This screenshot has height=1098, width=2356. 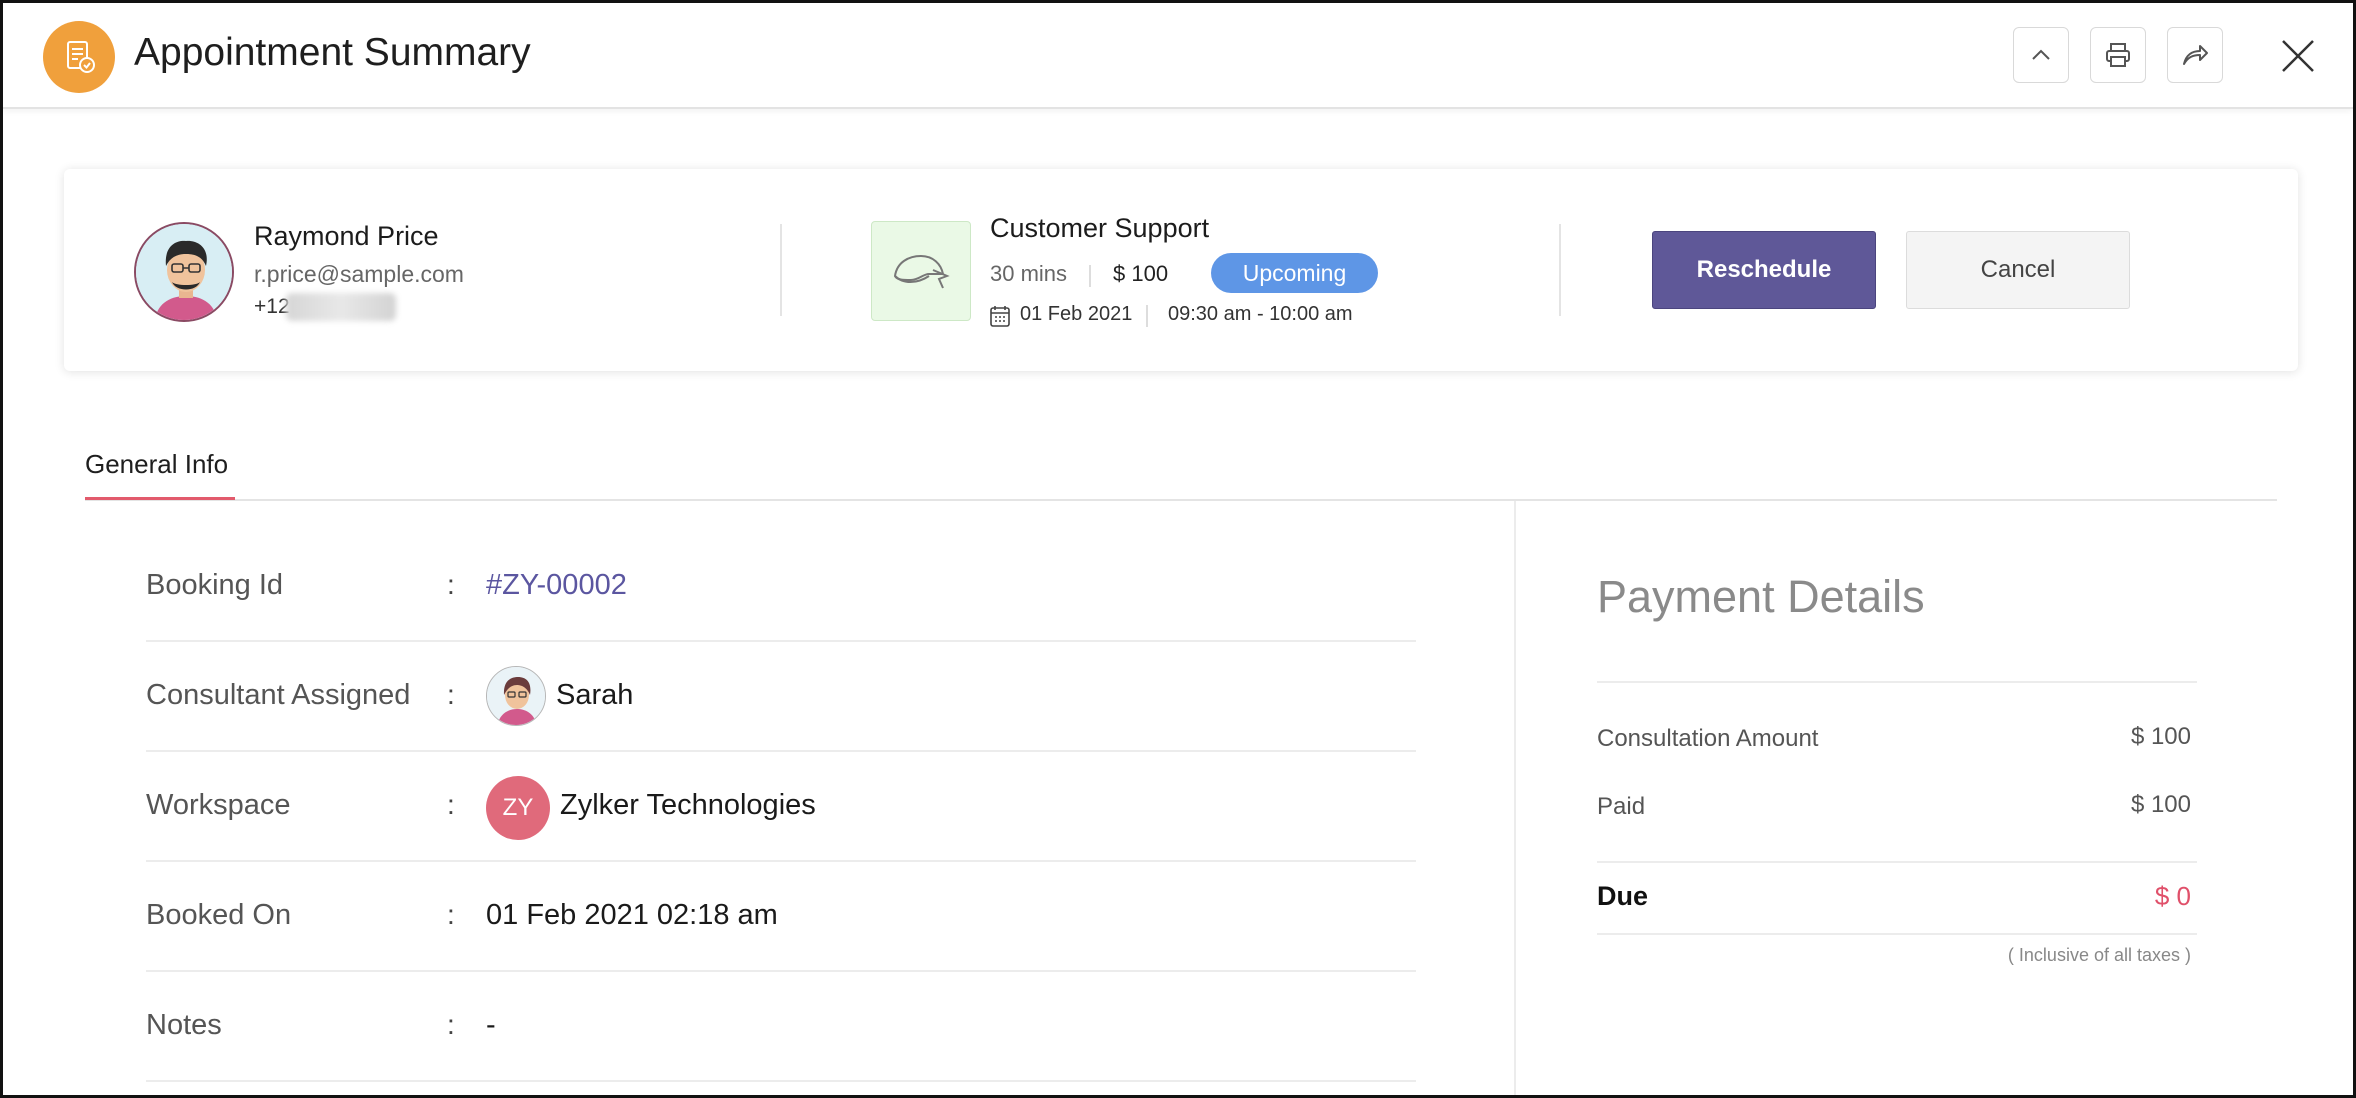 What do you see at coordinates (1708, 738) in the screenshot?
I see `consultation-amount-label: Consultation Amount` at bounding box center [1708, 738].